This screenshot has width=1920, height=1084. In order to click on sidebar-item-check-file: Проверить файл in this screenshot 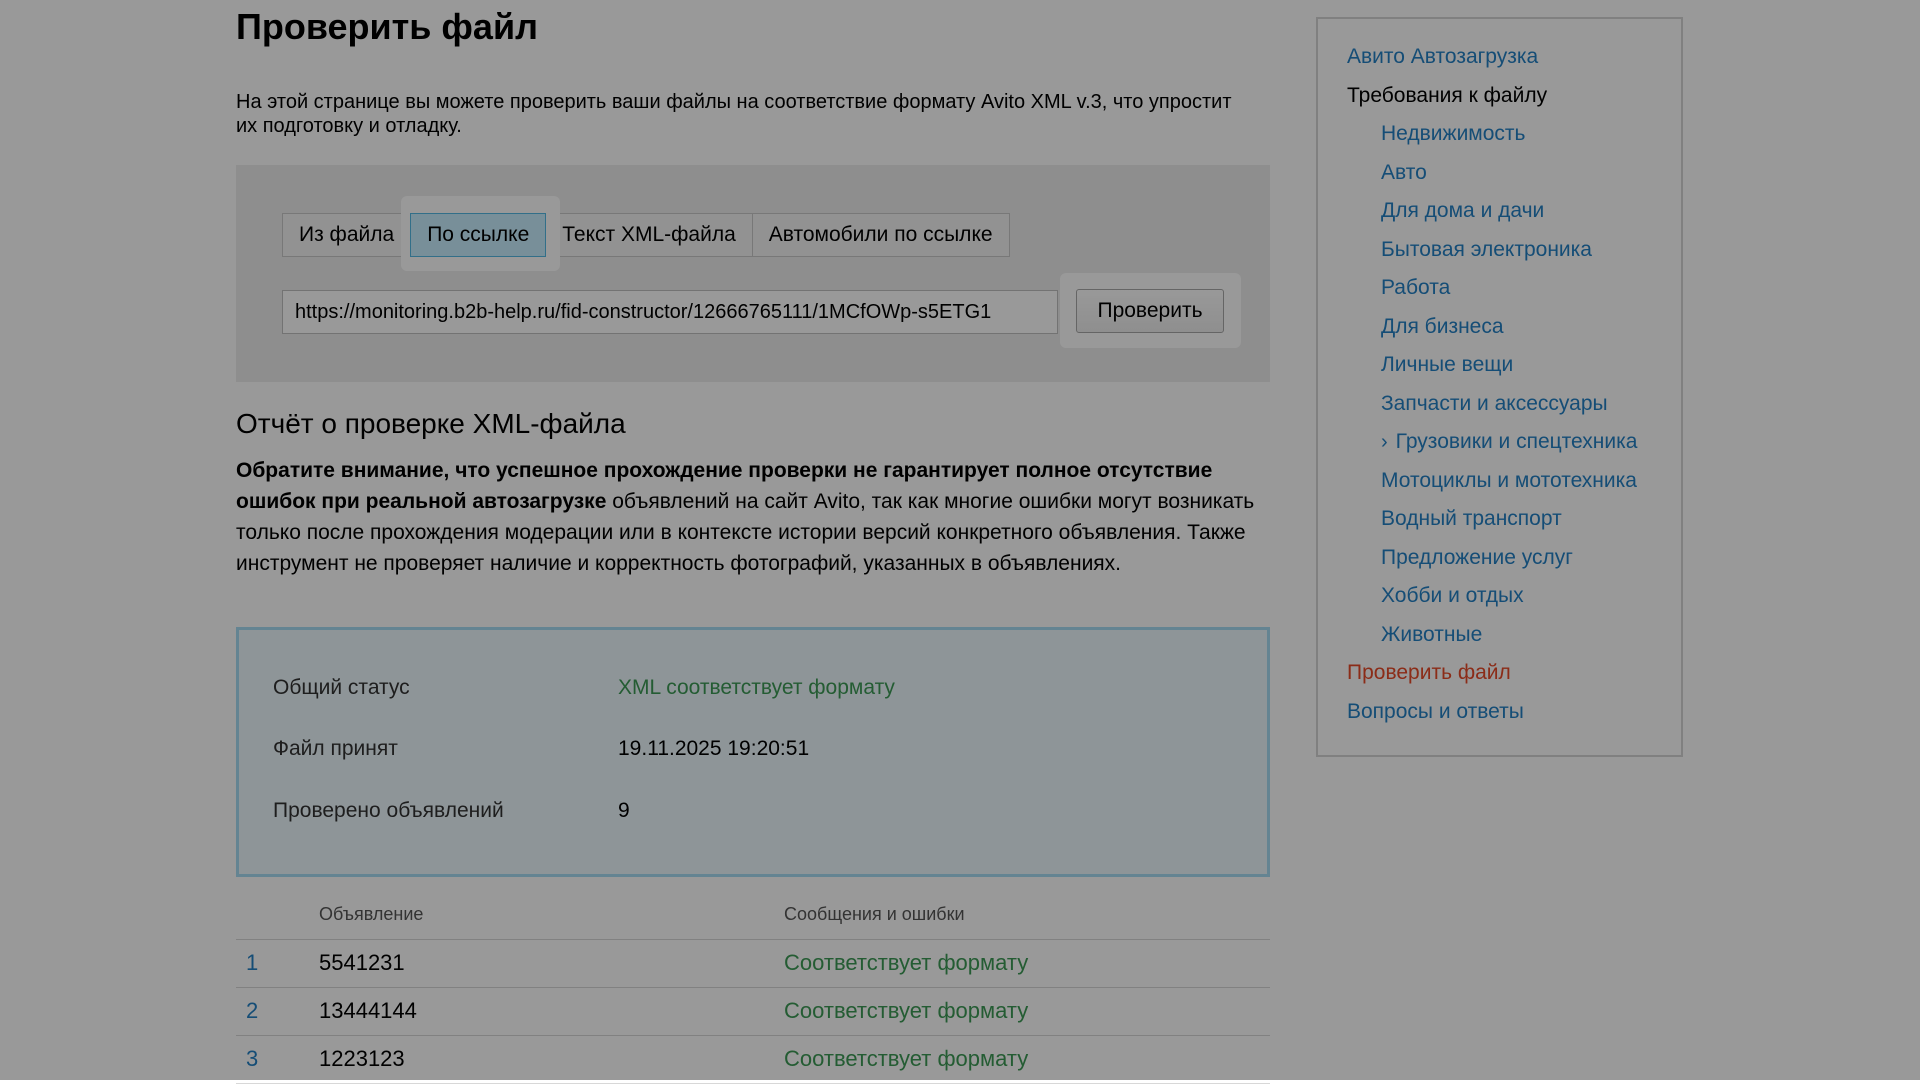, I will do `click(1429, 673)`.